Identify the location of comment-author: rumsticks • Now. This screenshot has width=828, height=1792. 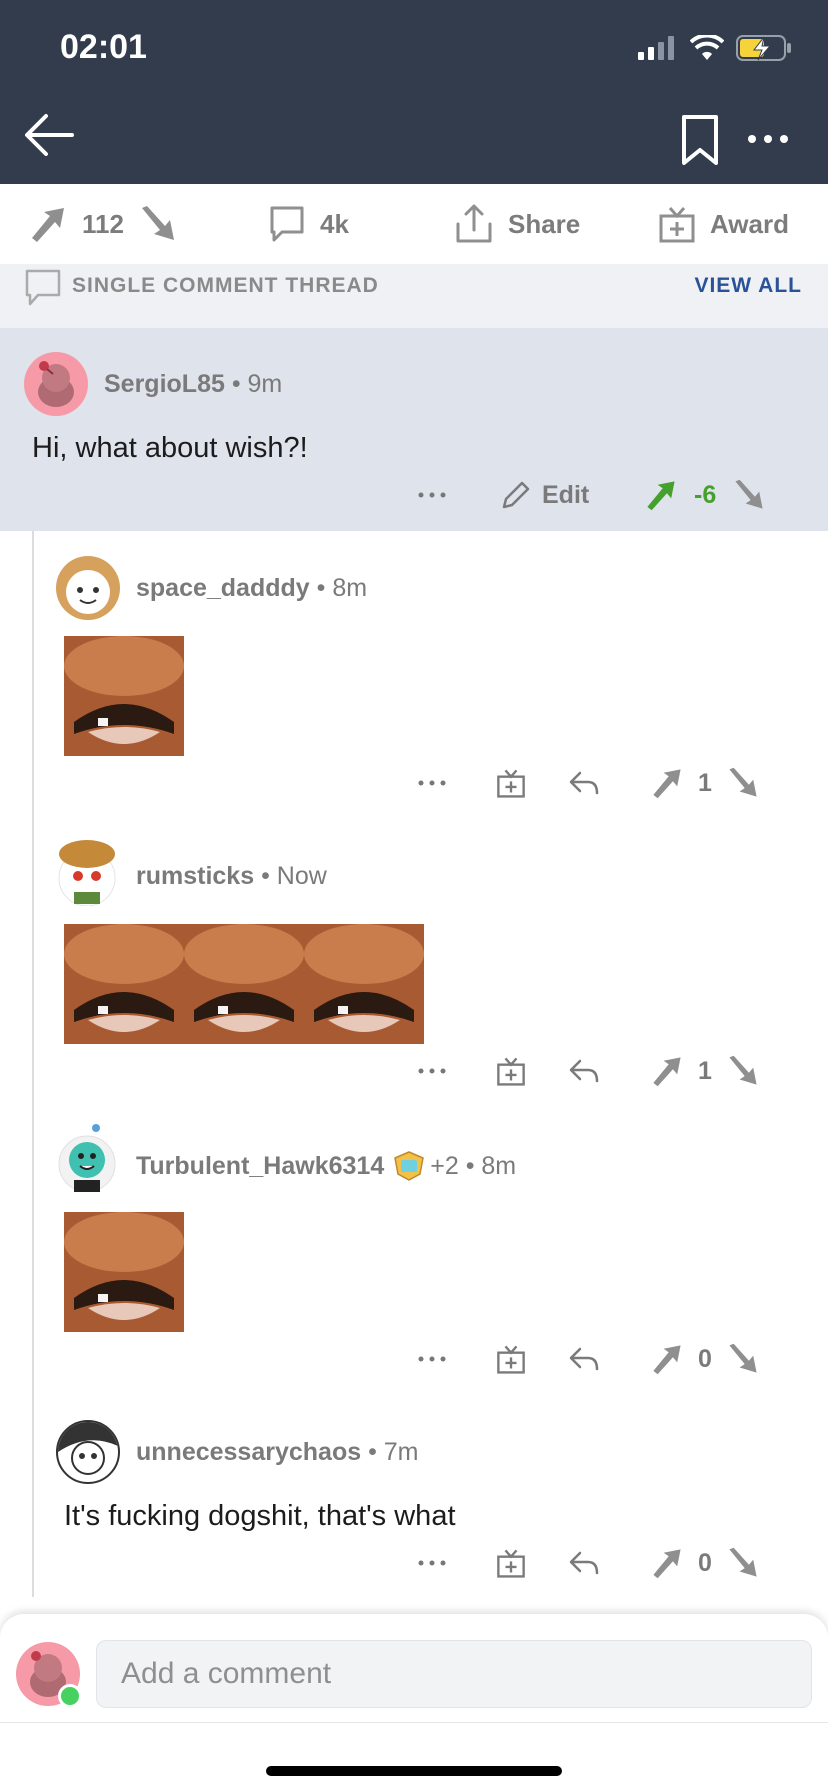
(231, 876).